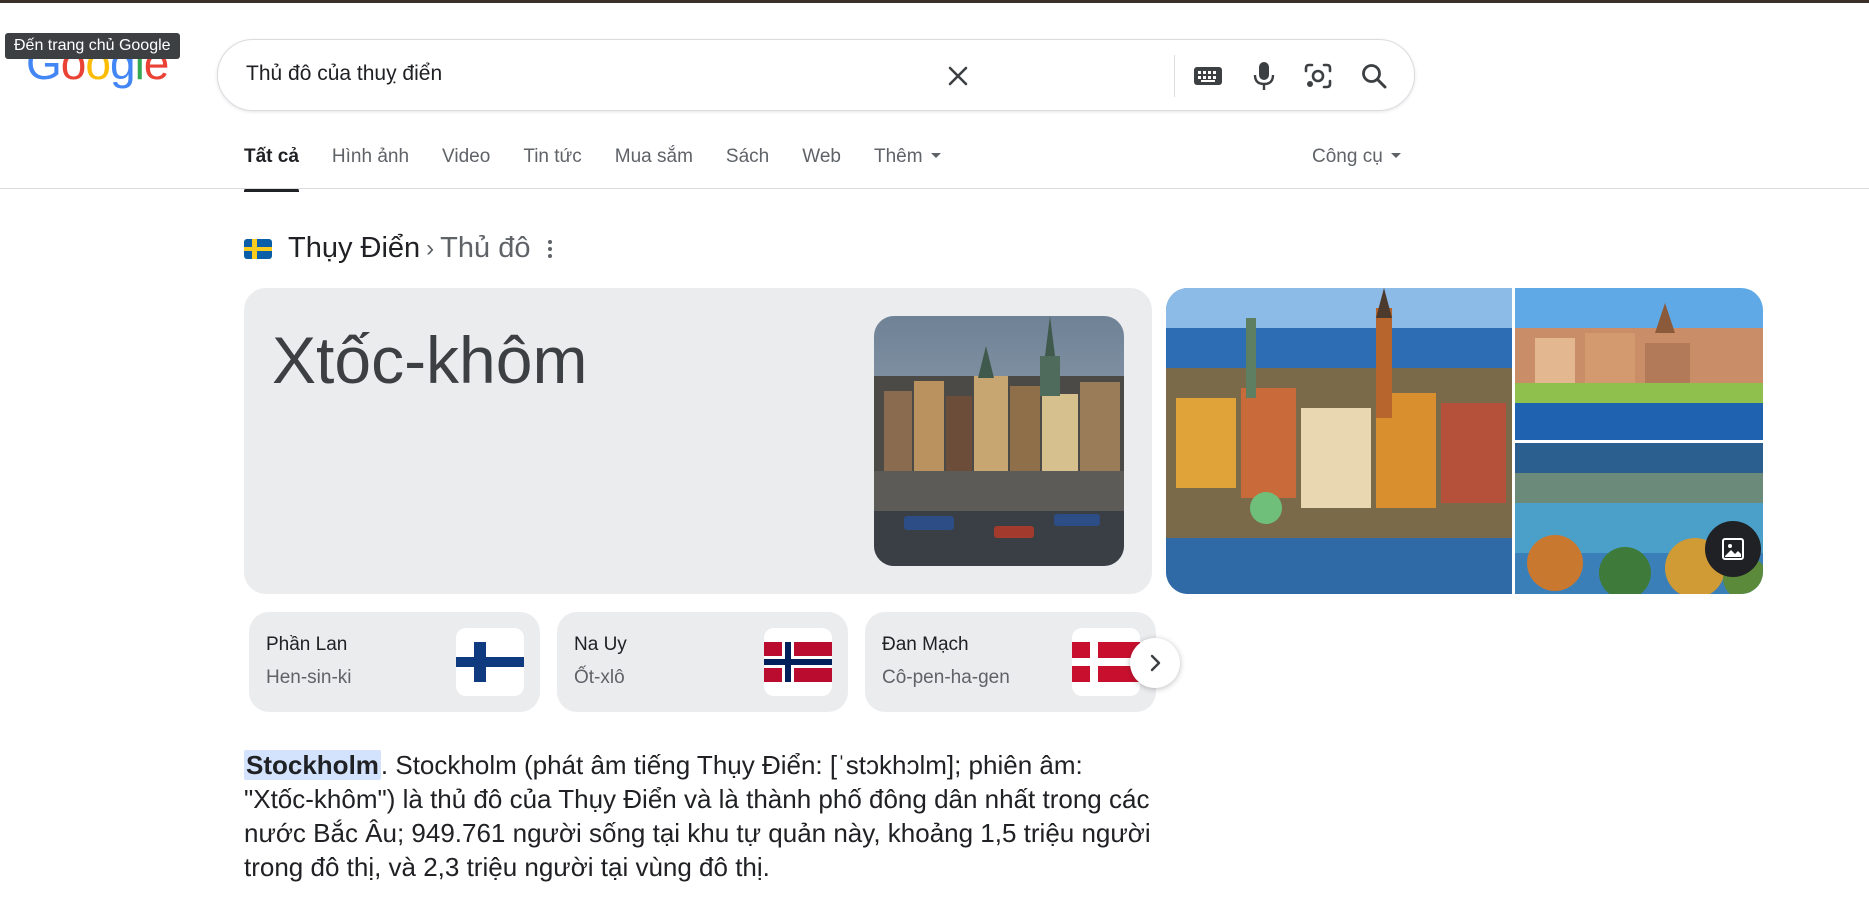  What do you see at coordinates (550, 248) in the screenshot?
I see `more-options-icon` at bounding box center [550, 248].